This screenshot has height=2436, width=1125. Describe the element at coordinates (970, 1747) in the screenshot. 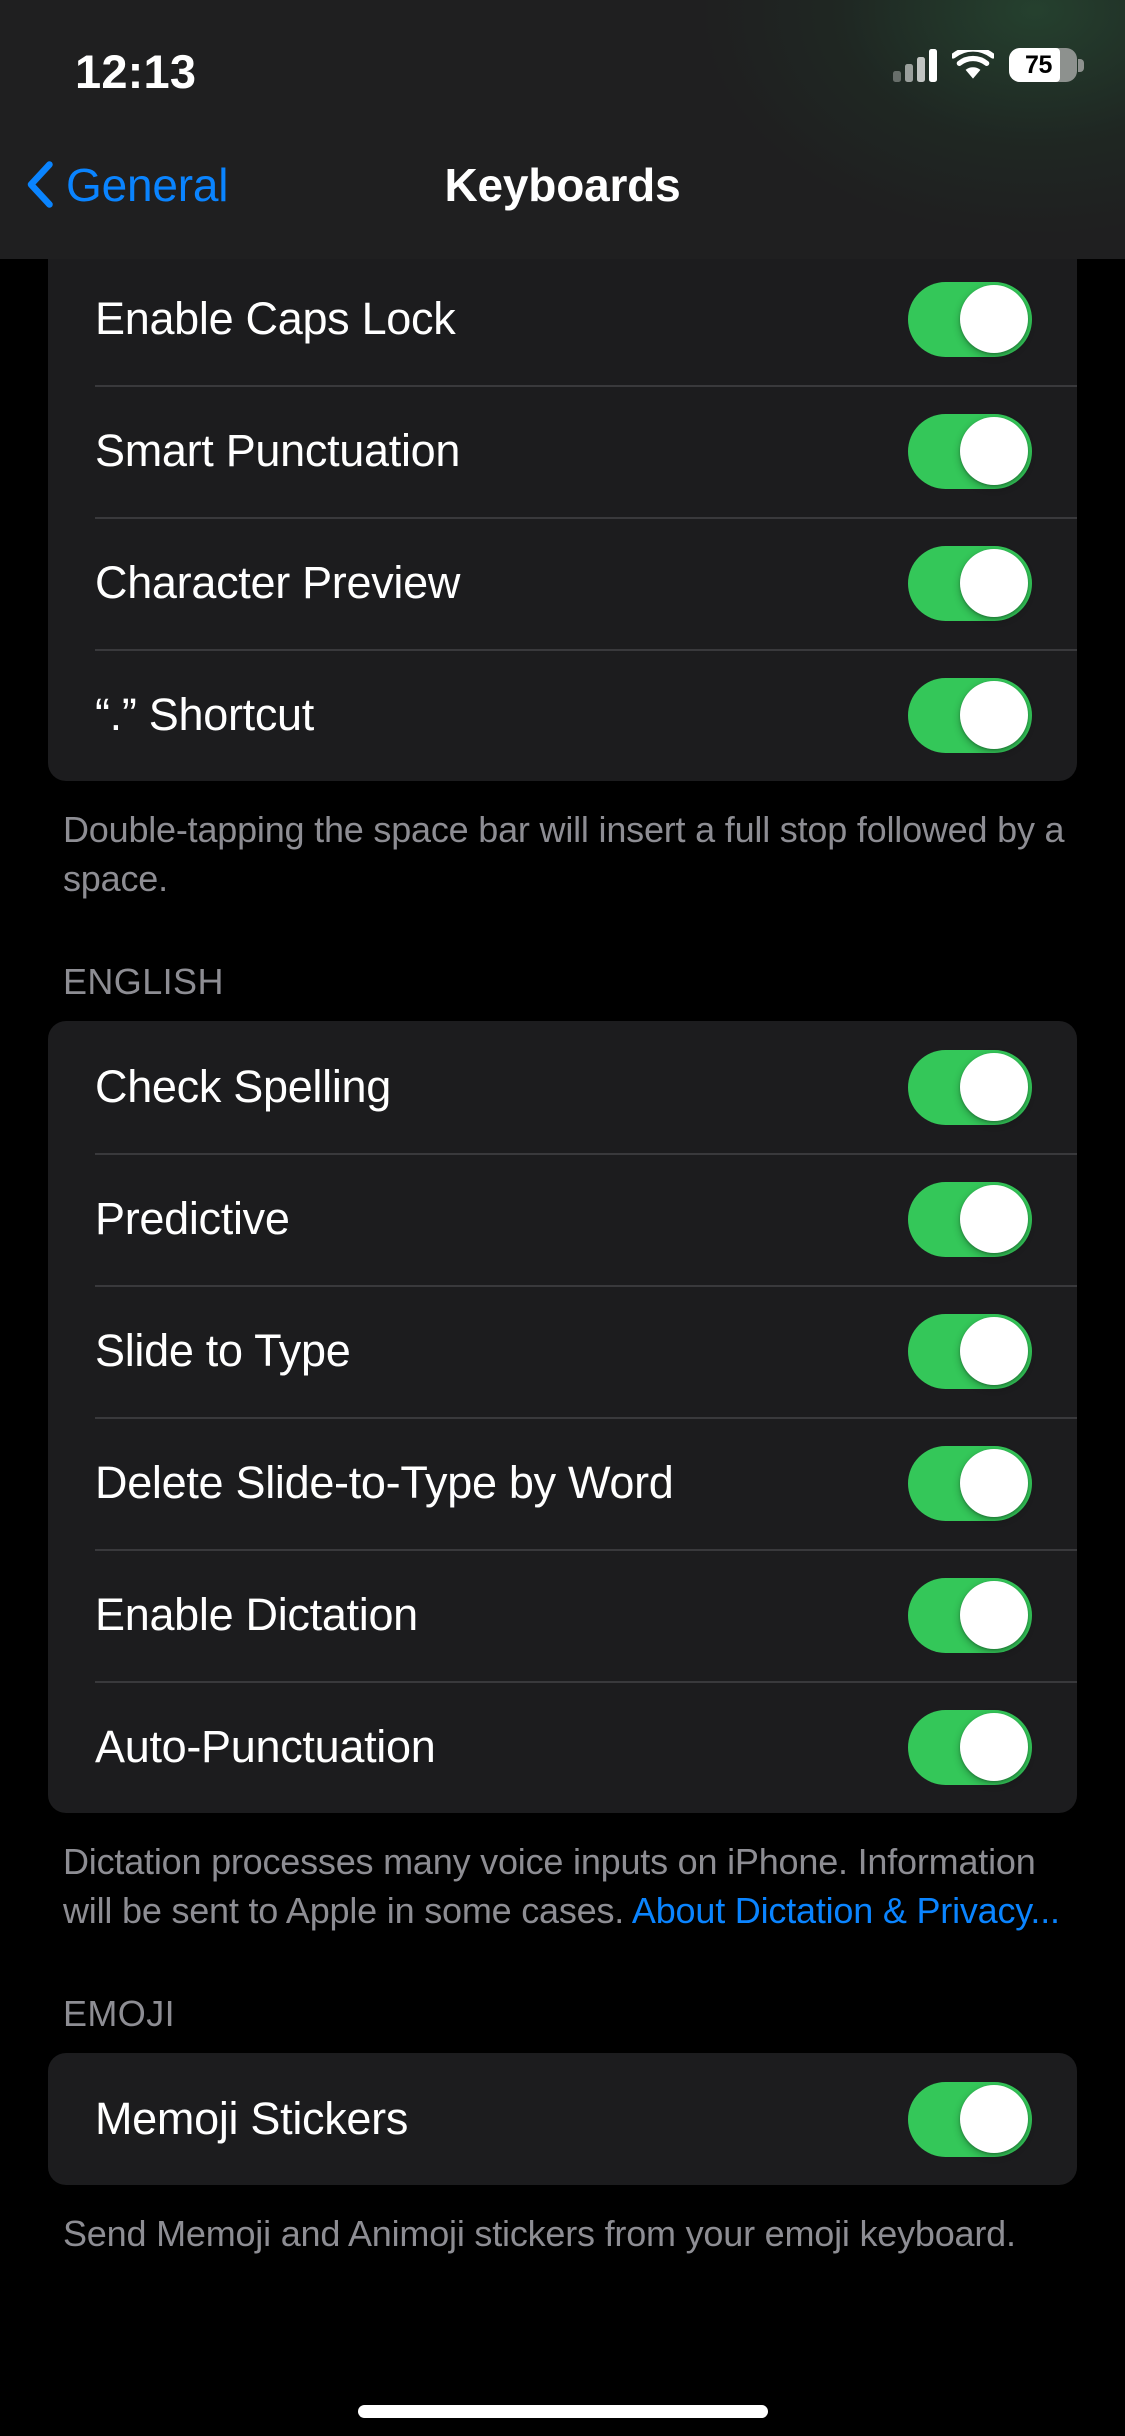

I see `toggle-auto-punctuation` at that location.